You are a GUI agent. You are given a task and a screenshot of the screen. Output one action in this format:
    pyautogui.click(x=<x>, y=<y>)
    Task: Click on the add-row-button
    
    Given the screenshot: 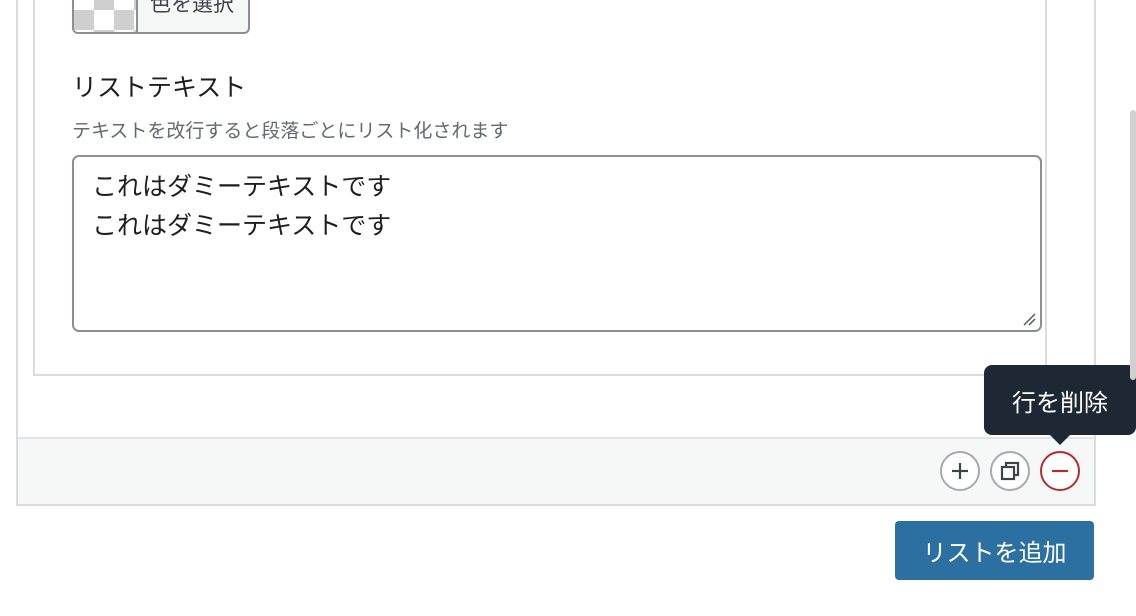 What is the action you would take?
    pyautogui.click(x=960, y=471)
    